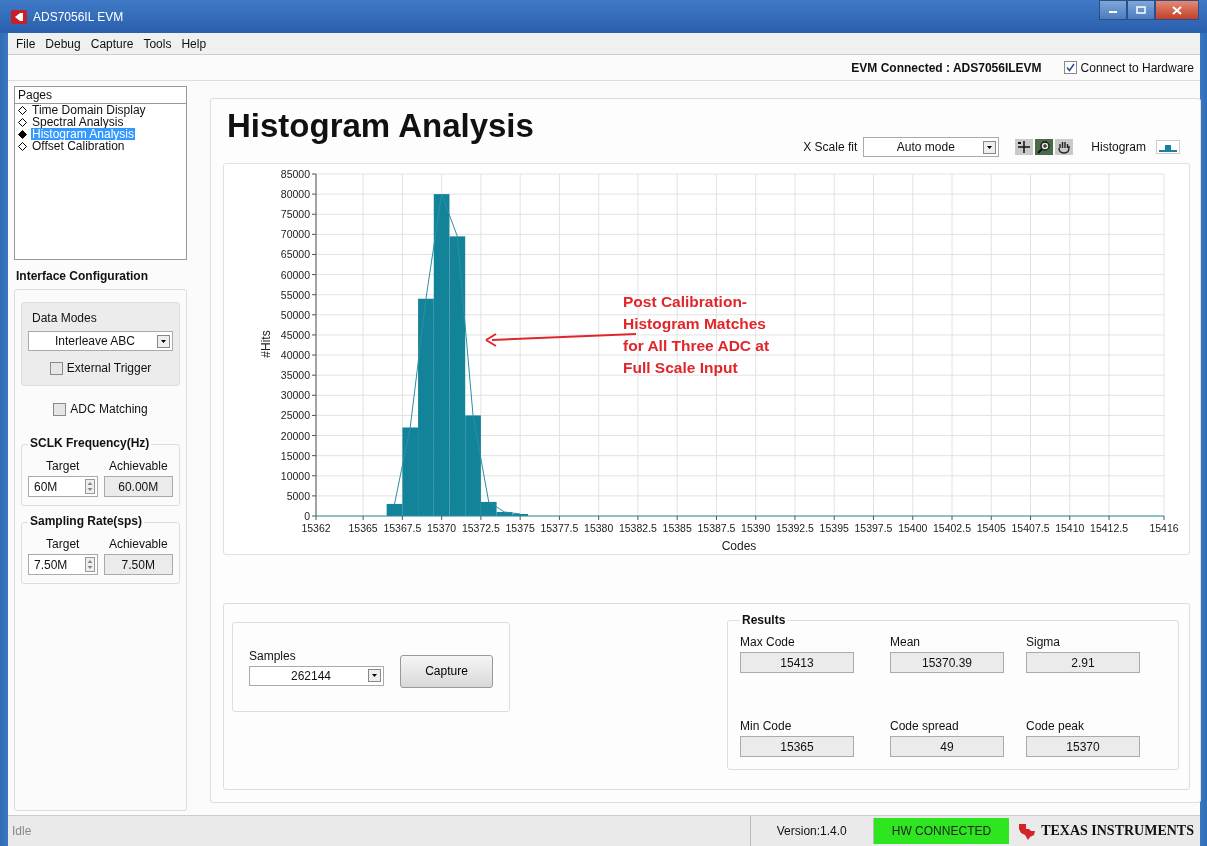  What do you see at coordinates (295, 214) in the screenshot?
I see `tick-label: 75000` at bounding box center [295, 214].